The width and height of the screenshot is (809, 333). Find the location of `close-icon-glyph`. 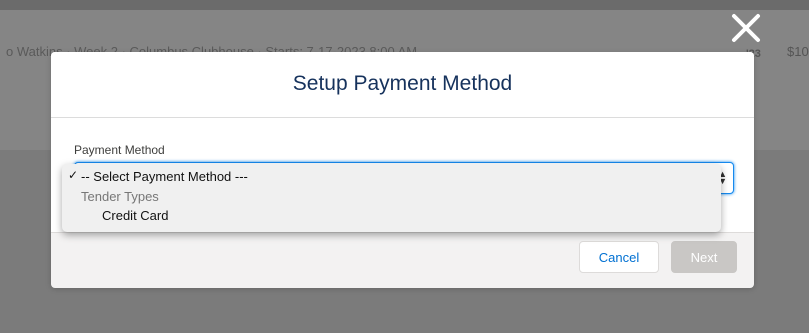

close-icon-glyph is located at coordinates (746, 28).